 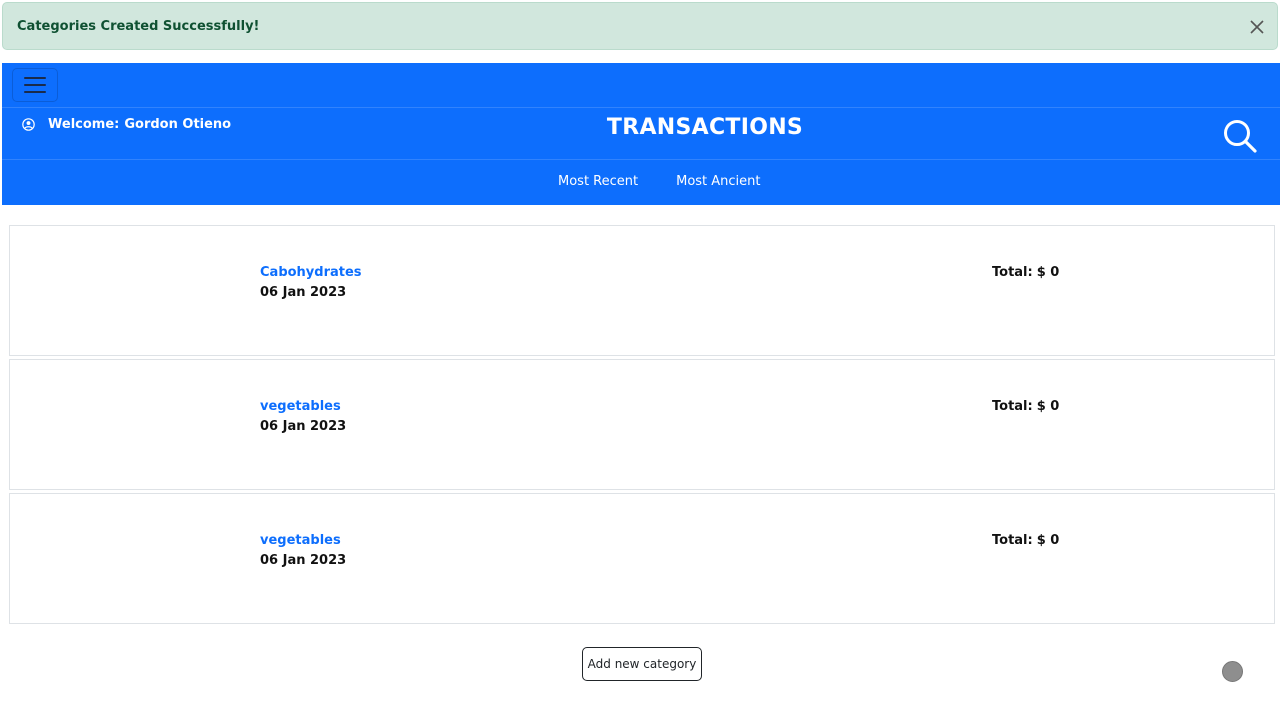 I want to click on add-category-button: Add new category, so click(x=642, y=664).